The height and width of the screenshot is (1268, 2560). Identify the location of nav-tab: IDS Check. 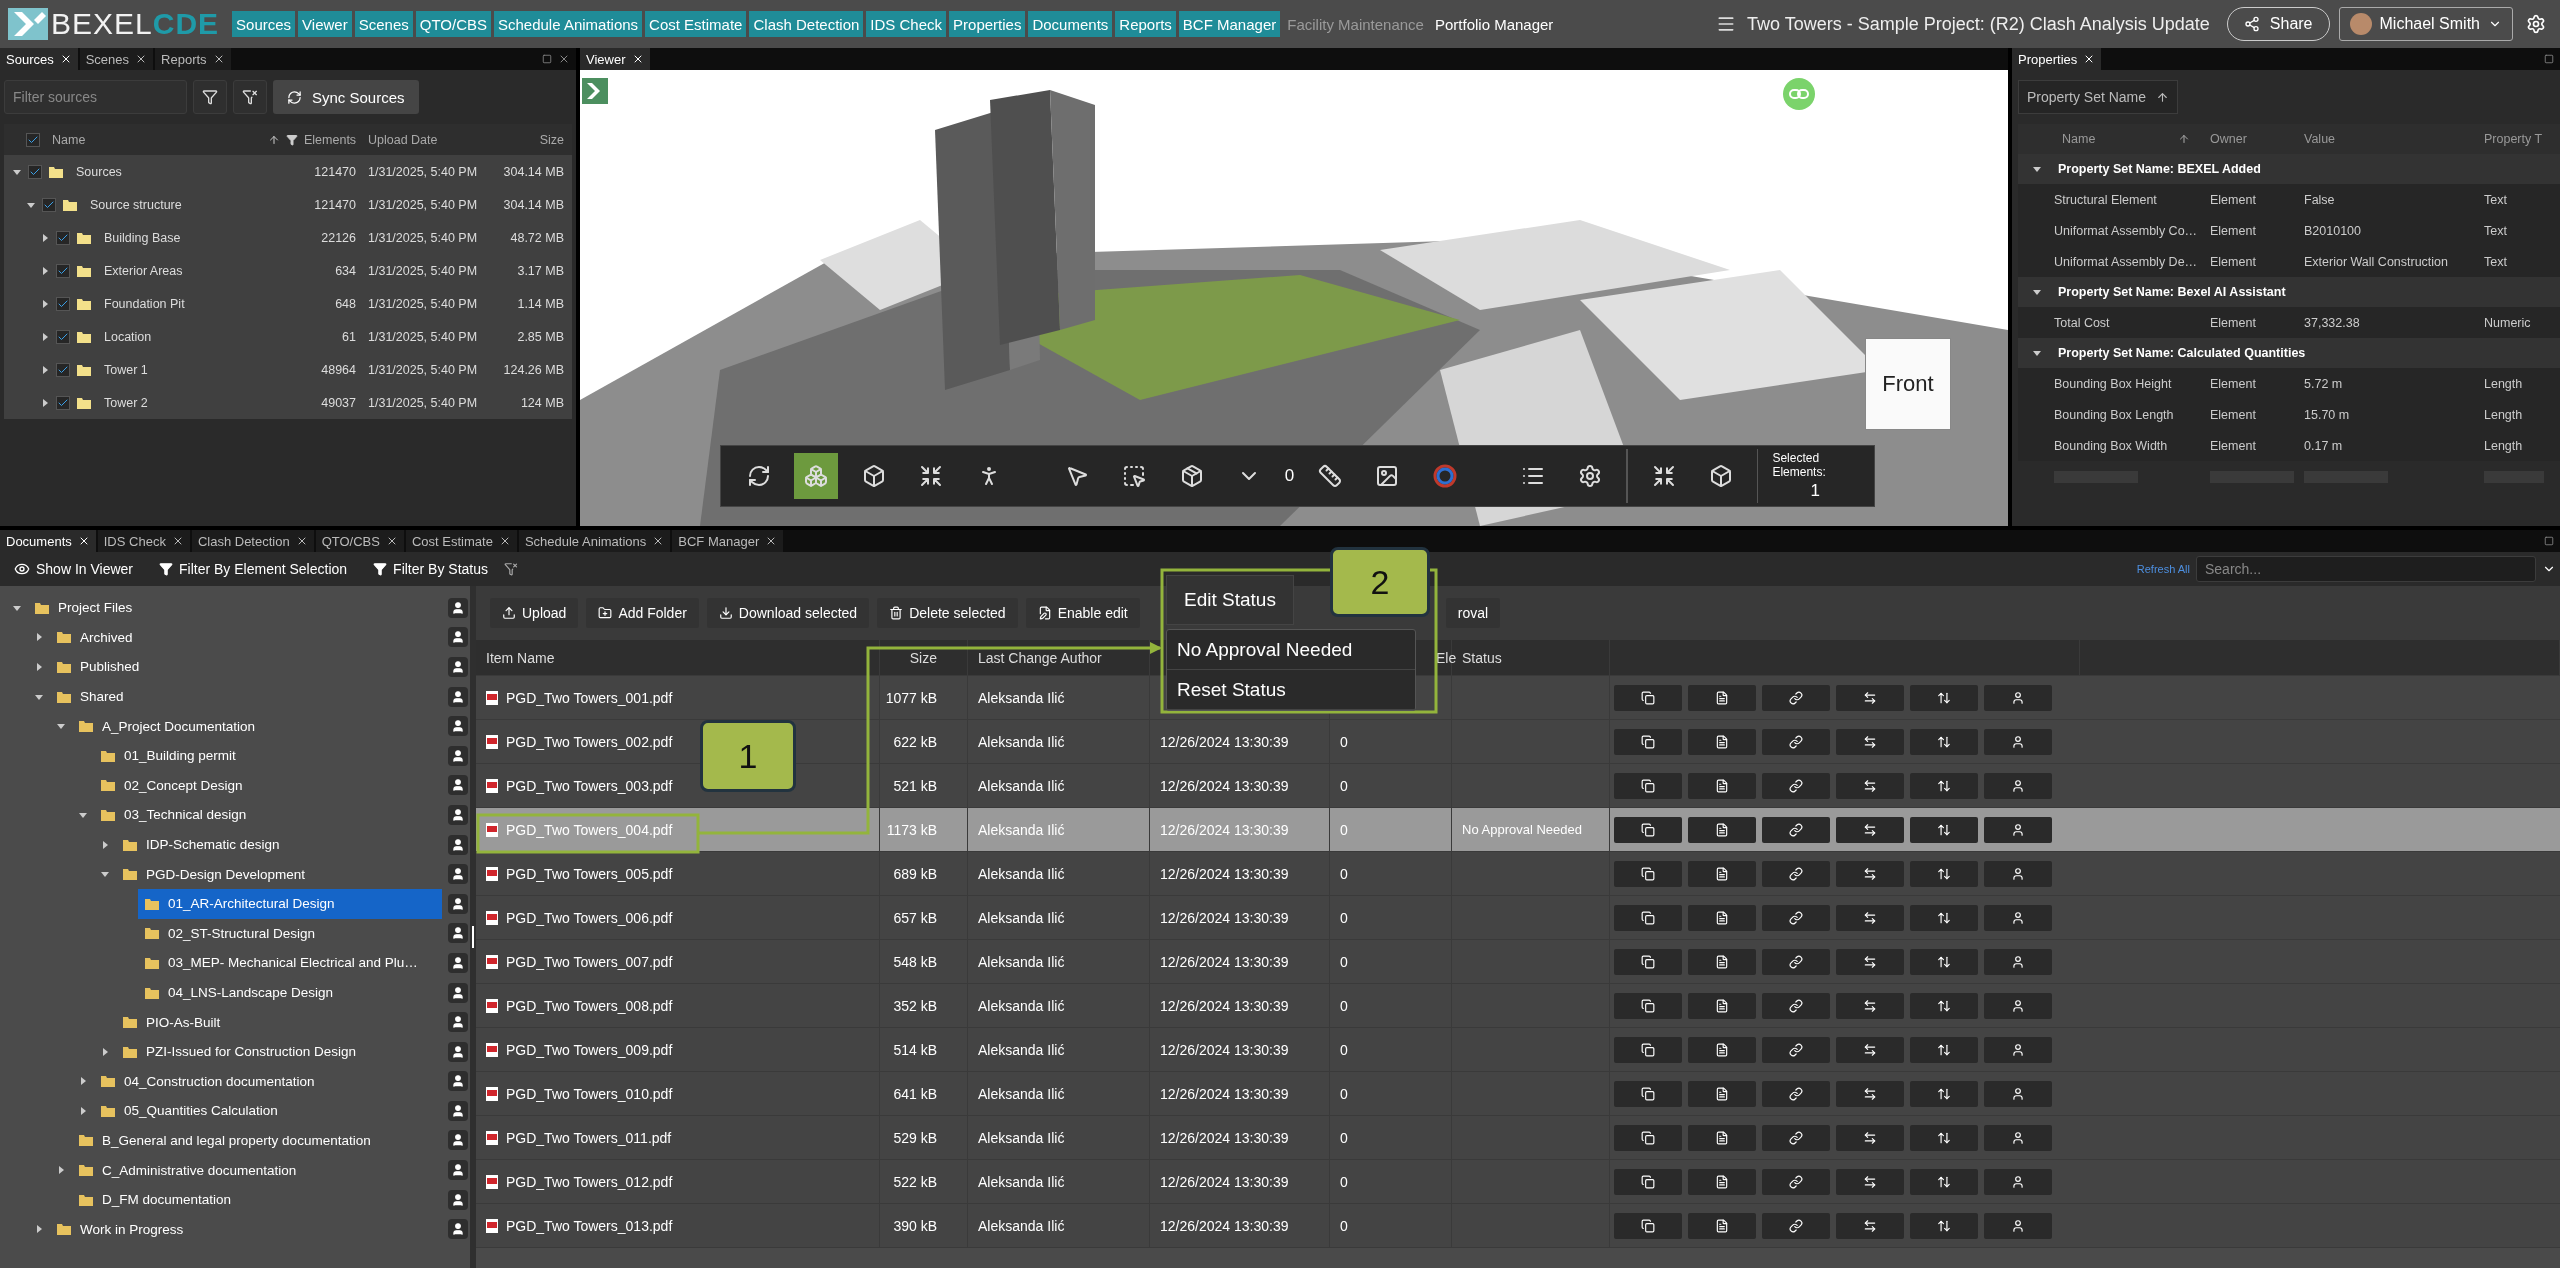
(906, 24).